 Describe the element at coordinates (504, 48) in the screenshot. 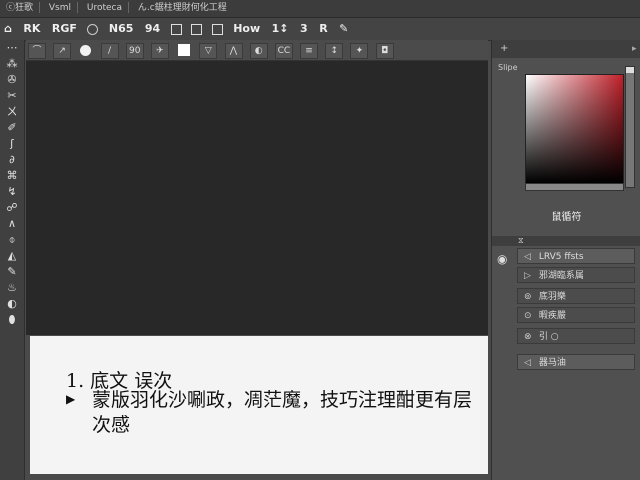

I see `add-icon: +` at that location.